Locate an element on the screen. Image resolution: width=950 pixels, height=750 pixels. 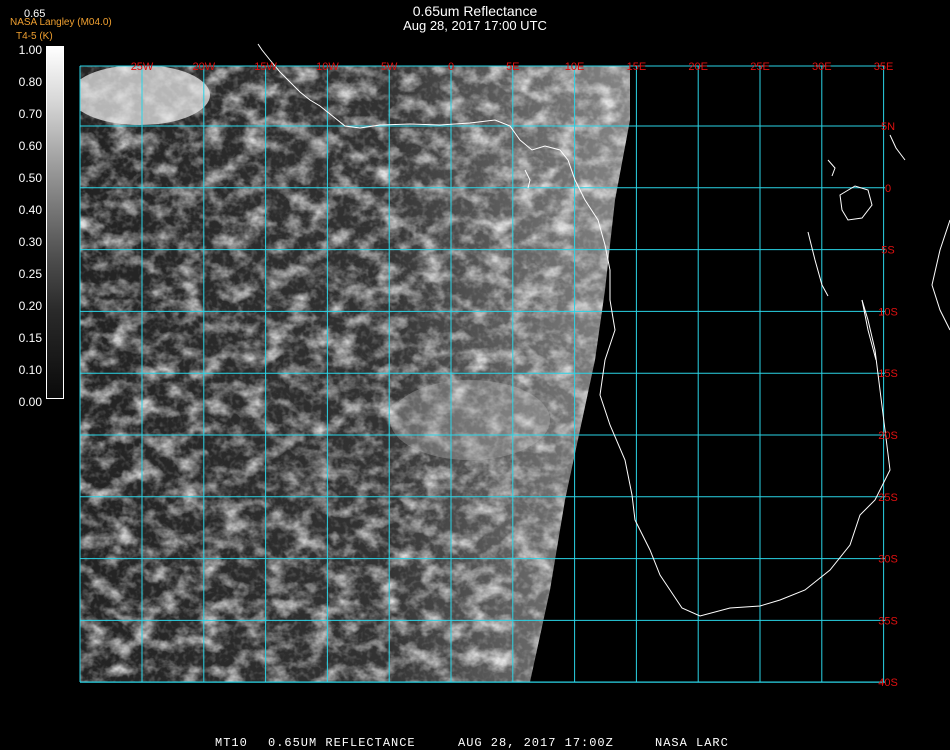
lake-malawi is located at coordinates (869, 330).